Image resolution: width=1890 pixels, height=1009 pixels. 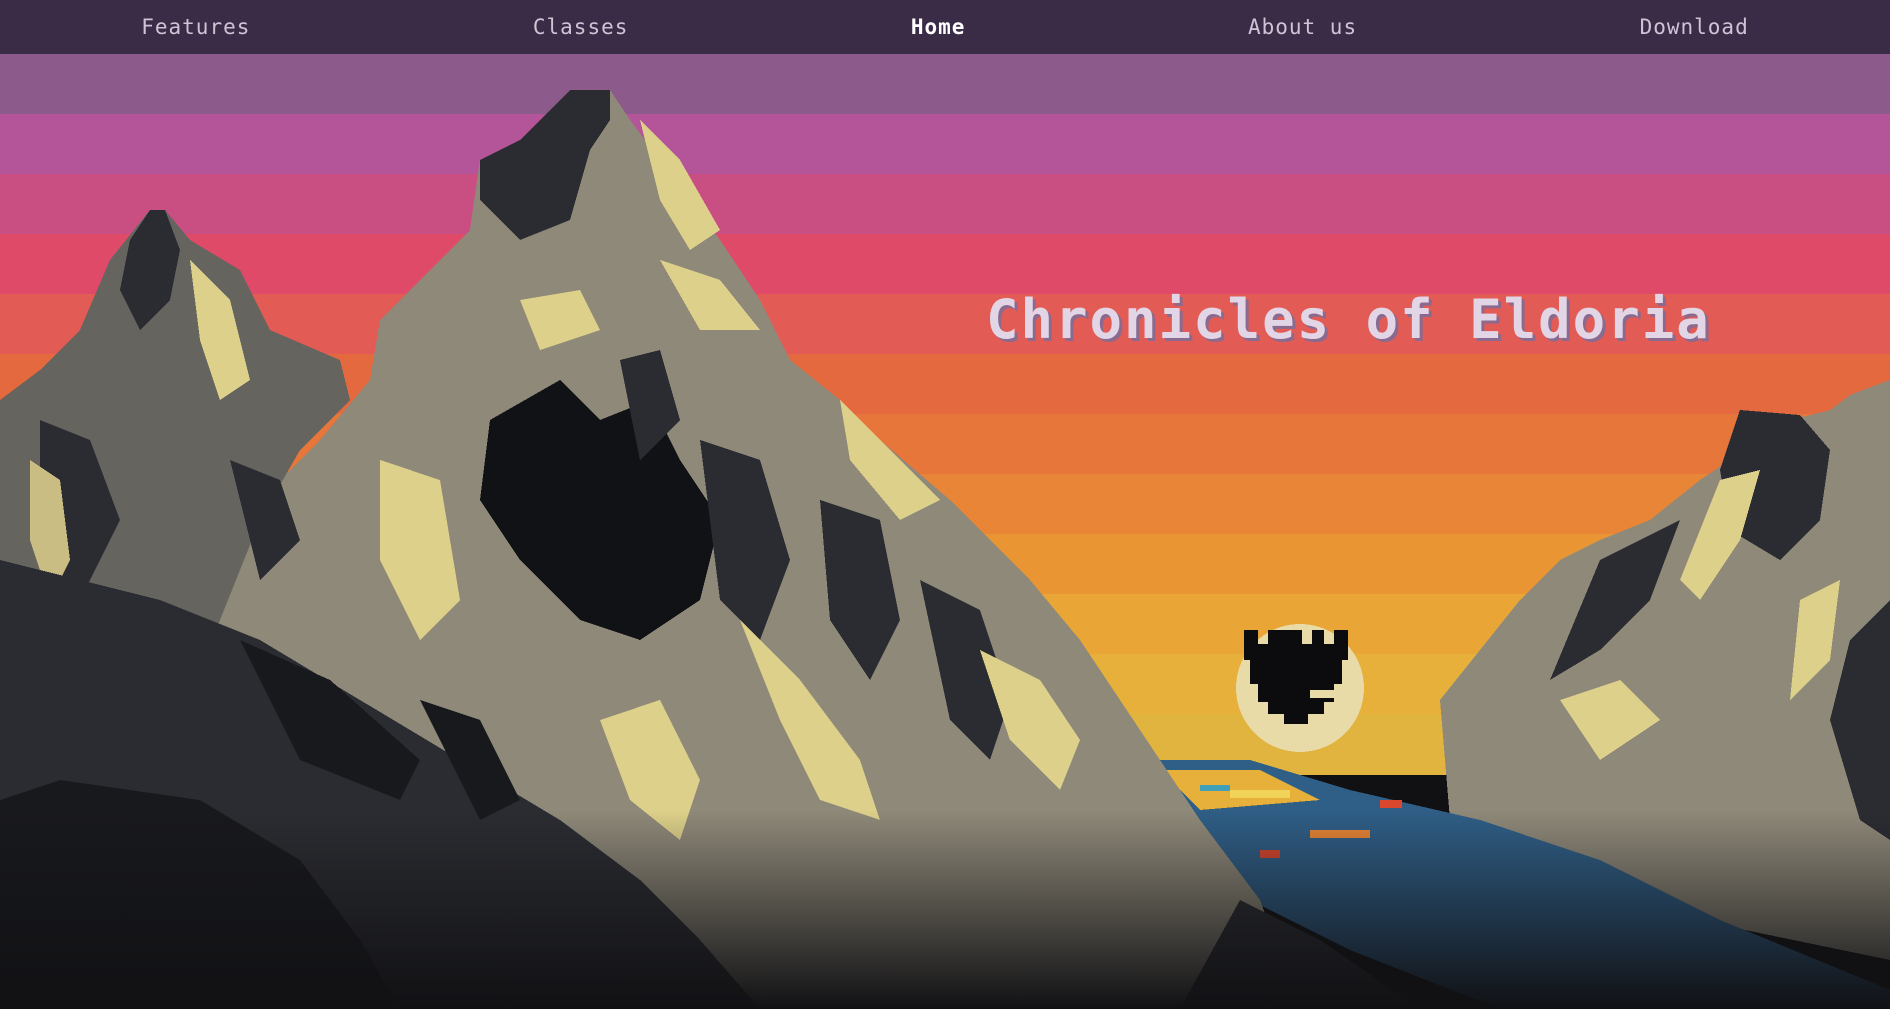 What do you see at coordinates (1302, 27) in the screenshot?
I see `nav-link-about-us: About us` at bounding box center [1302, 27].